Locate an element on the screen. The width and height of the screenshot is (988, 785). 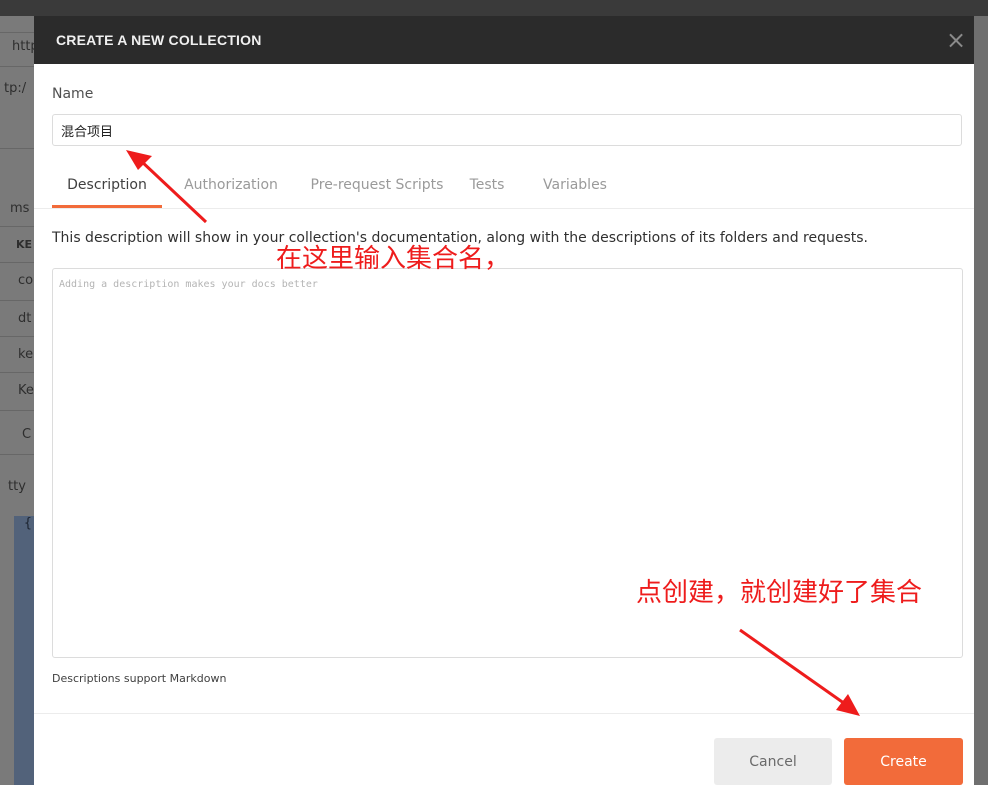
close-icon: × is located at coordinates (956, 40).